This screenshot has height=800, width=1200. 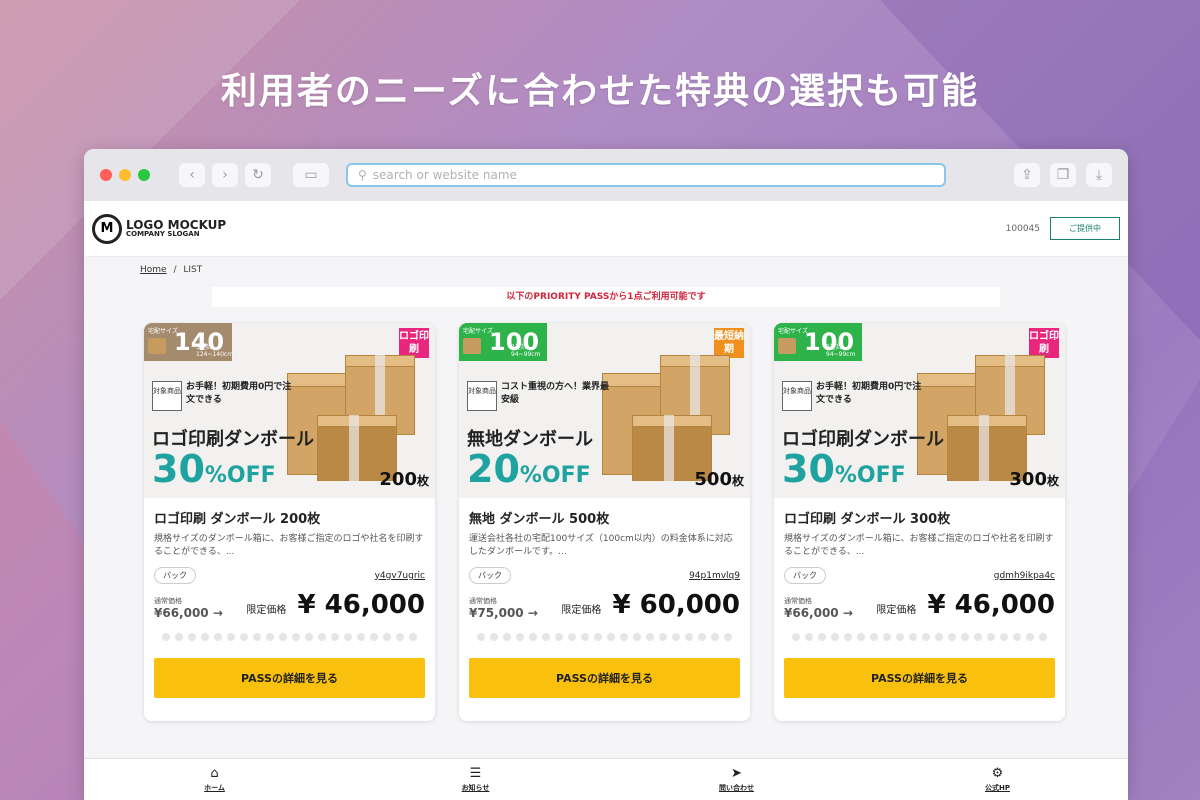 I want to click on browser-toolbar: ‹ › ↻ ▭ ⚲ search or website name ⇪ ❐ ⤓, so click(x=606, y=175).